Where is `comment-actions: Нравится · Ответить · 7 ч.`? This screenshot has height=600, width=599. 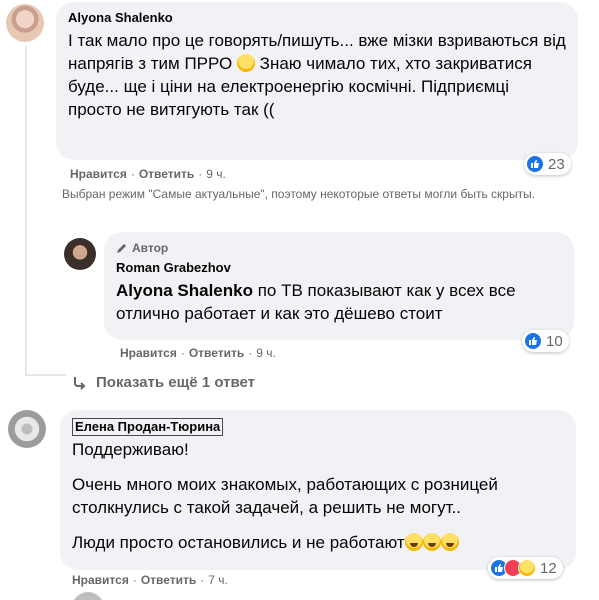
comment-actions: Нравится · Ответить · 7 ч. is located at coordinates (150, 580).